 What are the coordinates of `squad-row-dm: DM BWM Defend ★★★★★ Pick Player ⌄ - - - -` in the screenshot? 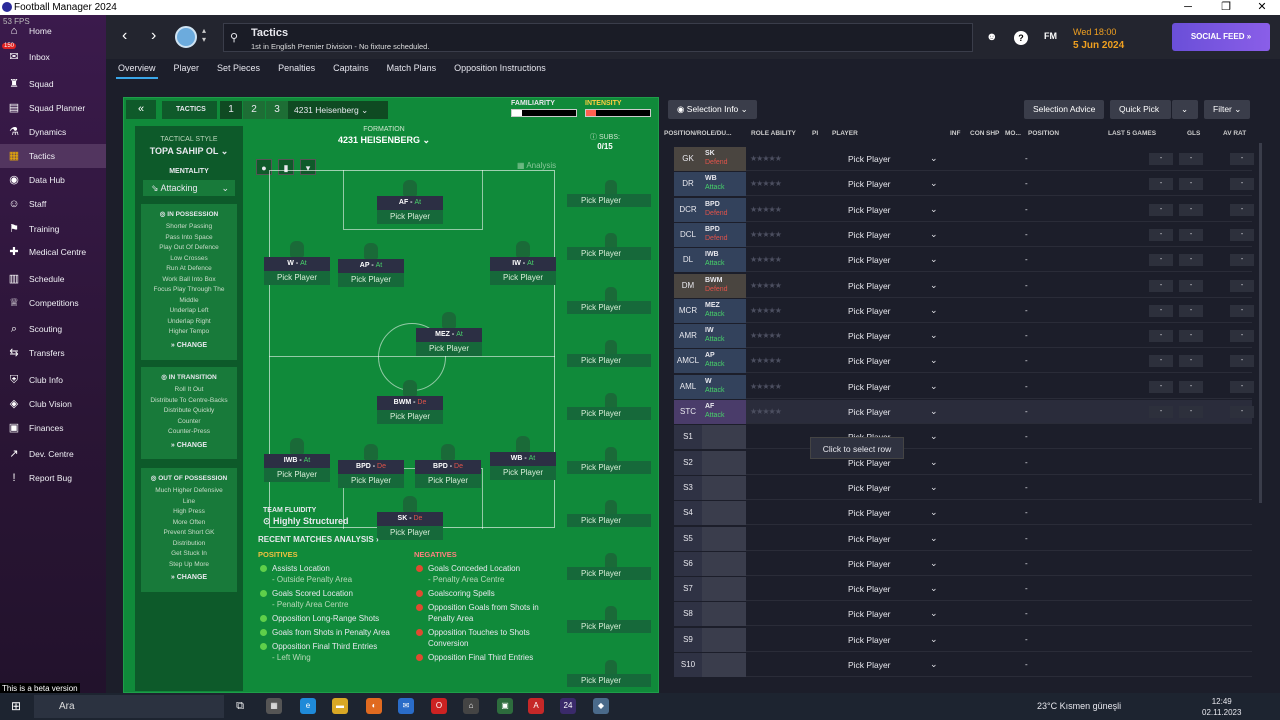 It's located at (964, 285).